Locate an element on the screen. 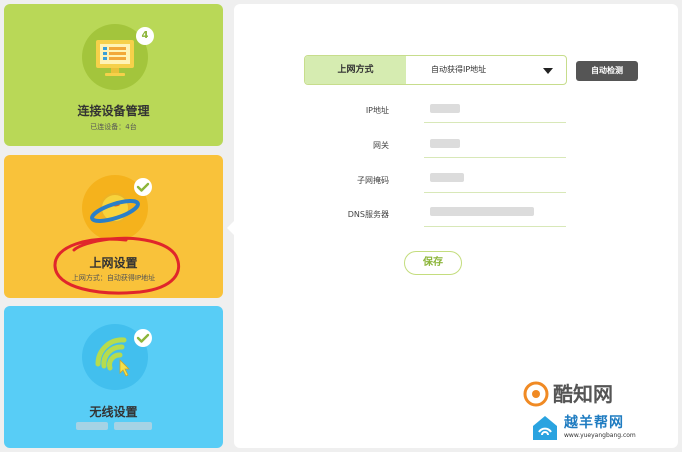 This screenshot has width=682, height=452. save-button: 保存 is located at coordinates (433, 263).